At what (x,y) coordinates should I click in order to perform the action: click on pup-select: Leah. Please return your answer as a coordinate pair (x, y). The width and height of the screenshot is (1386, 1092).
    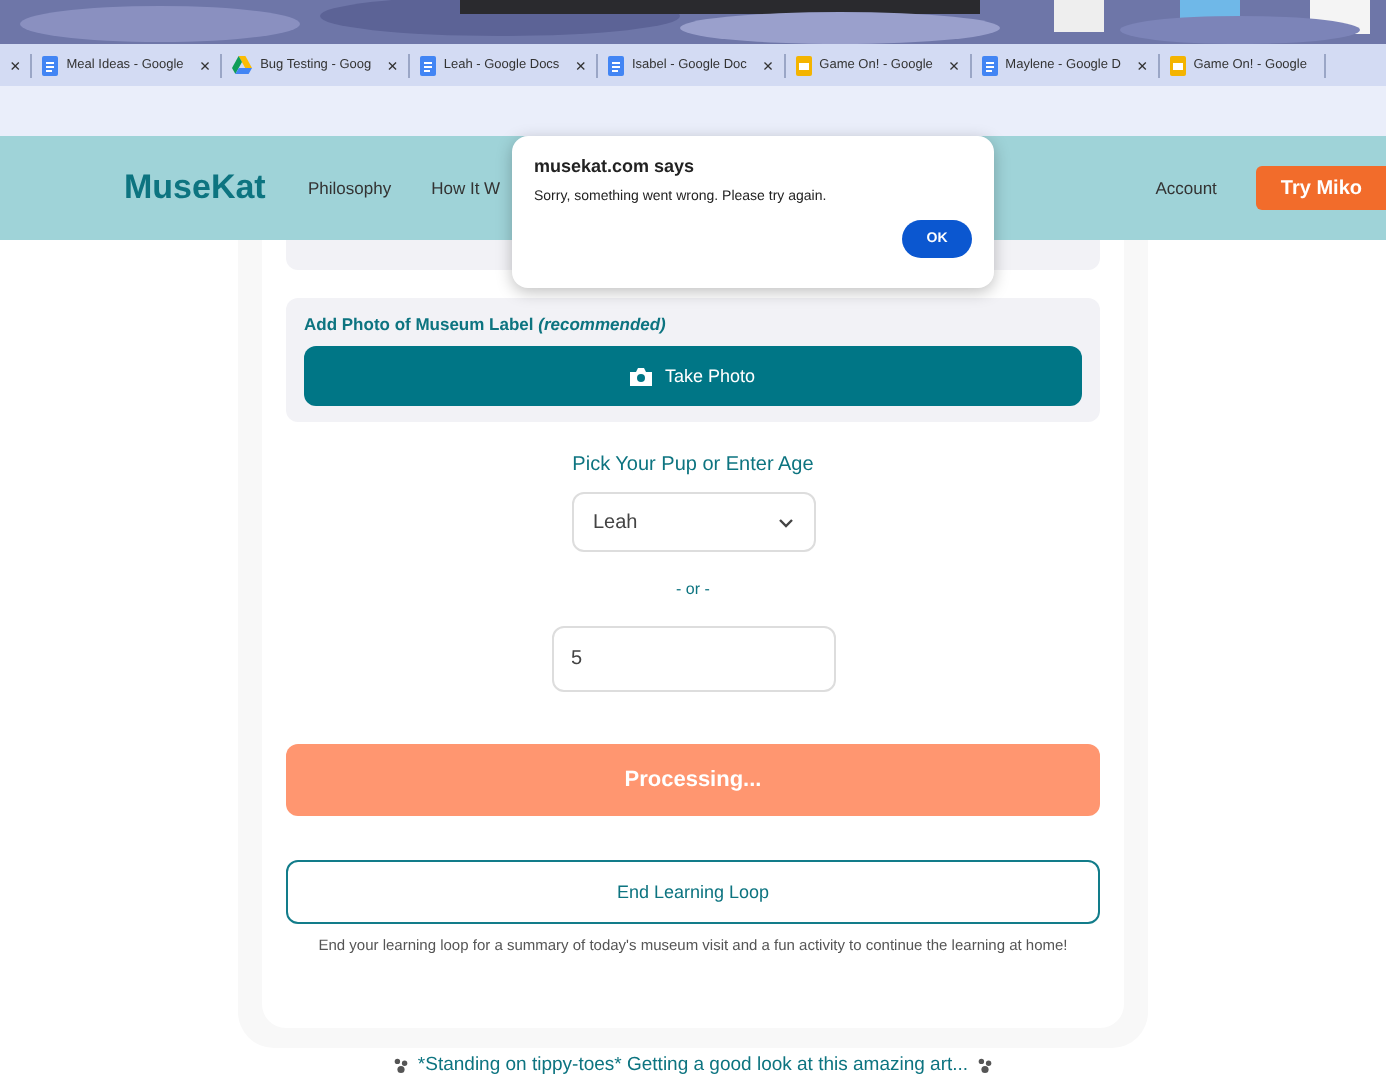
    Looking at the image, I should click on (693, 522).